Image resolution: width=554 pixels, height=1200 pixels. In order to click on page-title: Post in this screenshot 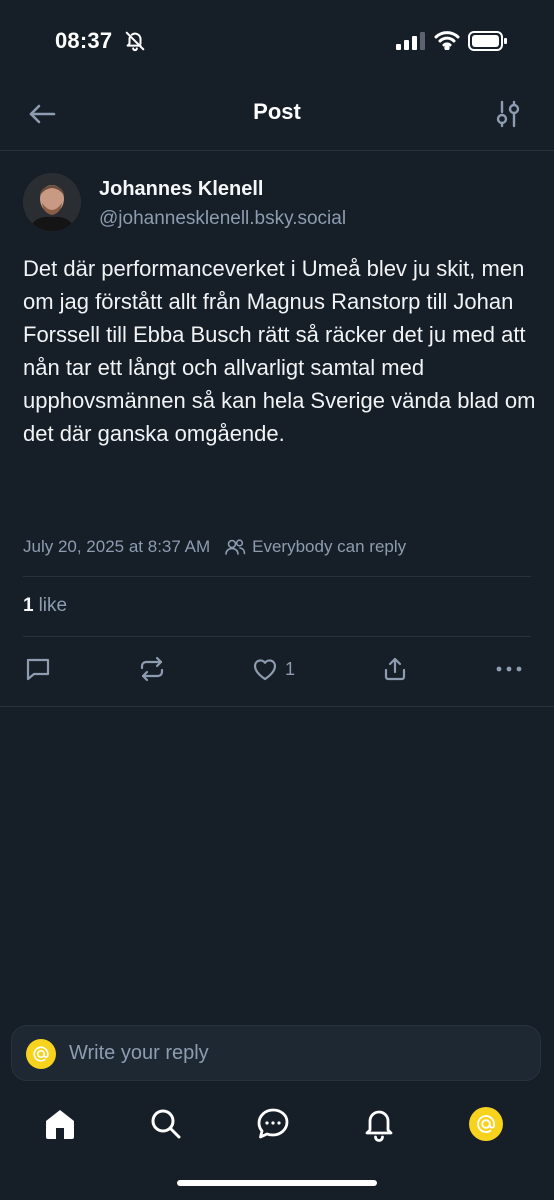, I will do `click(277, 111)`.